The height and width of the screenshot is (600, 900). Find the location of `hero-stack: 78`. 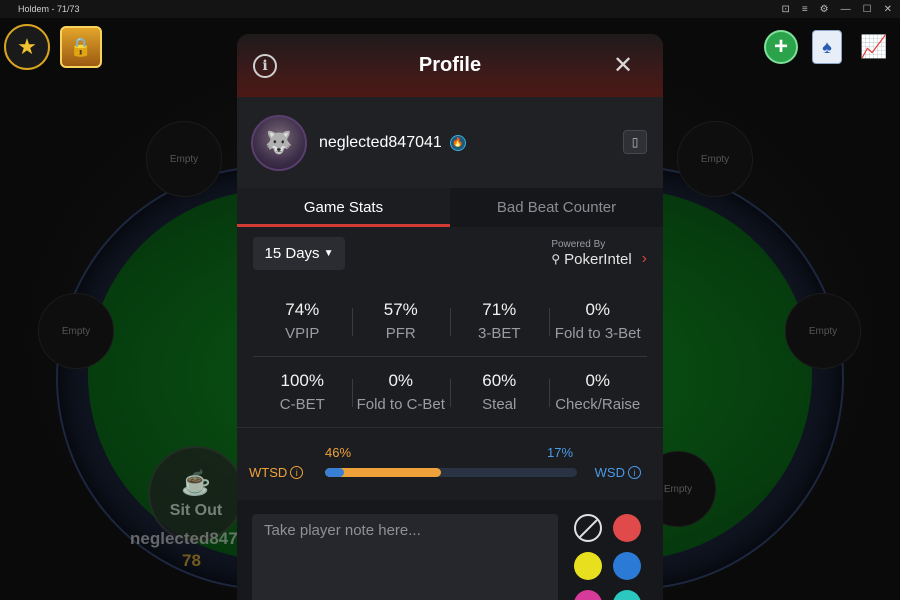

hero-stack: 78 is located at coordinates (191, 560).